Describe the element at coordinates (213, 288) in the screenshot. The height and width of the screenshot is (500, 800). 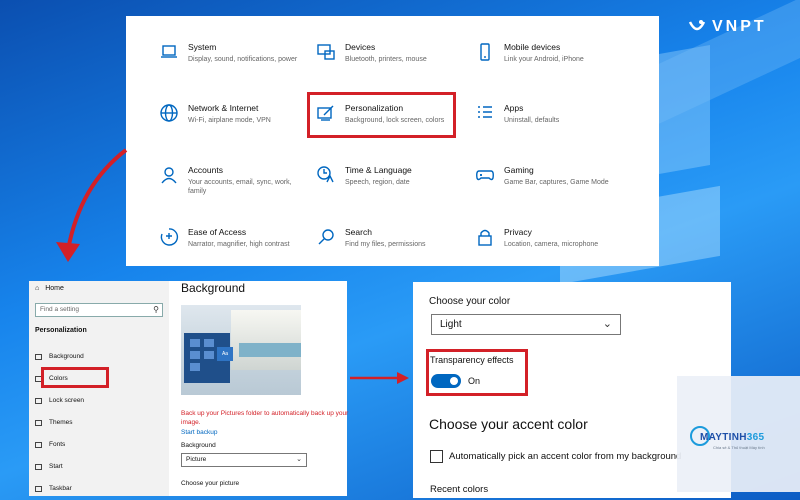
I see `page-title: Background` at that location.